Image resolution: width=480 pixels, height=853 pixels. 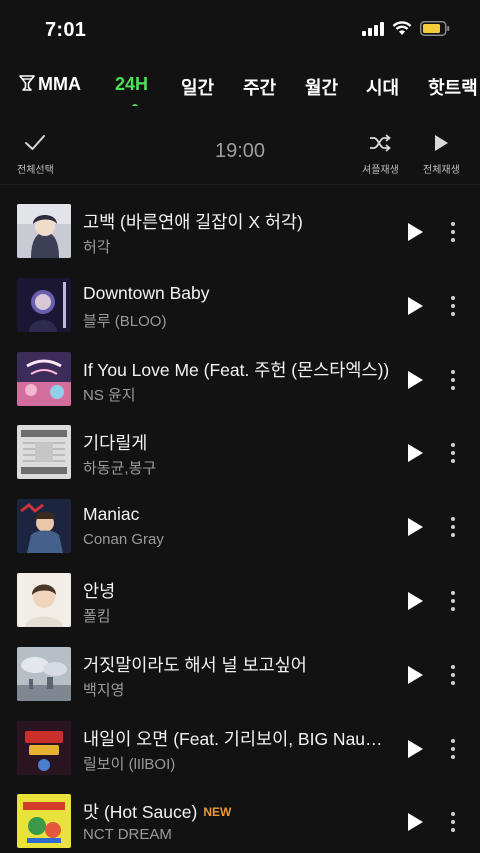 I want to click on tab-label: 주간, so click(x=260, y=88).